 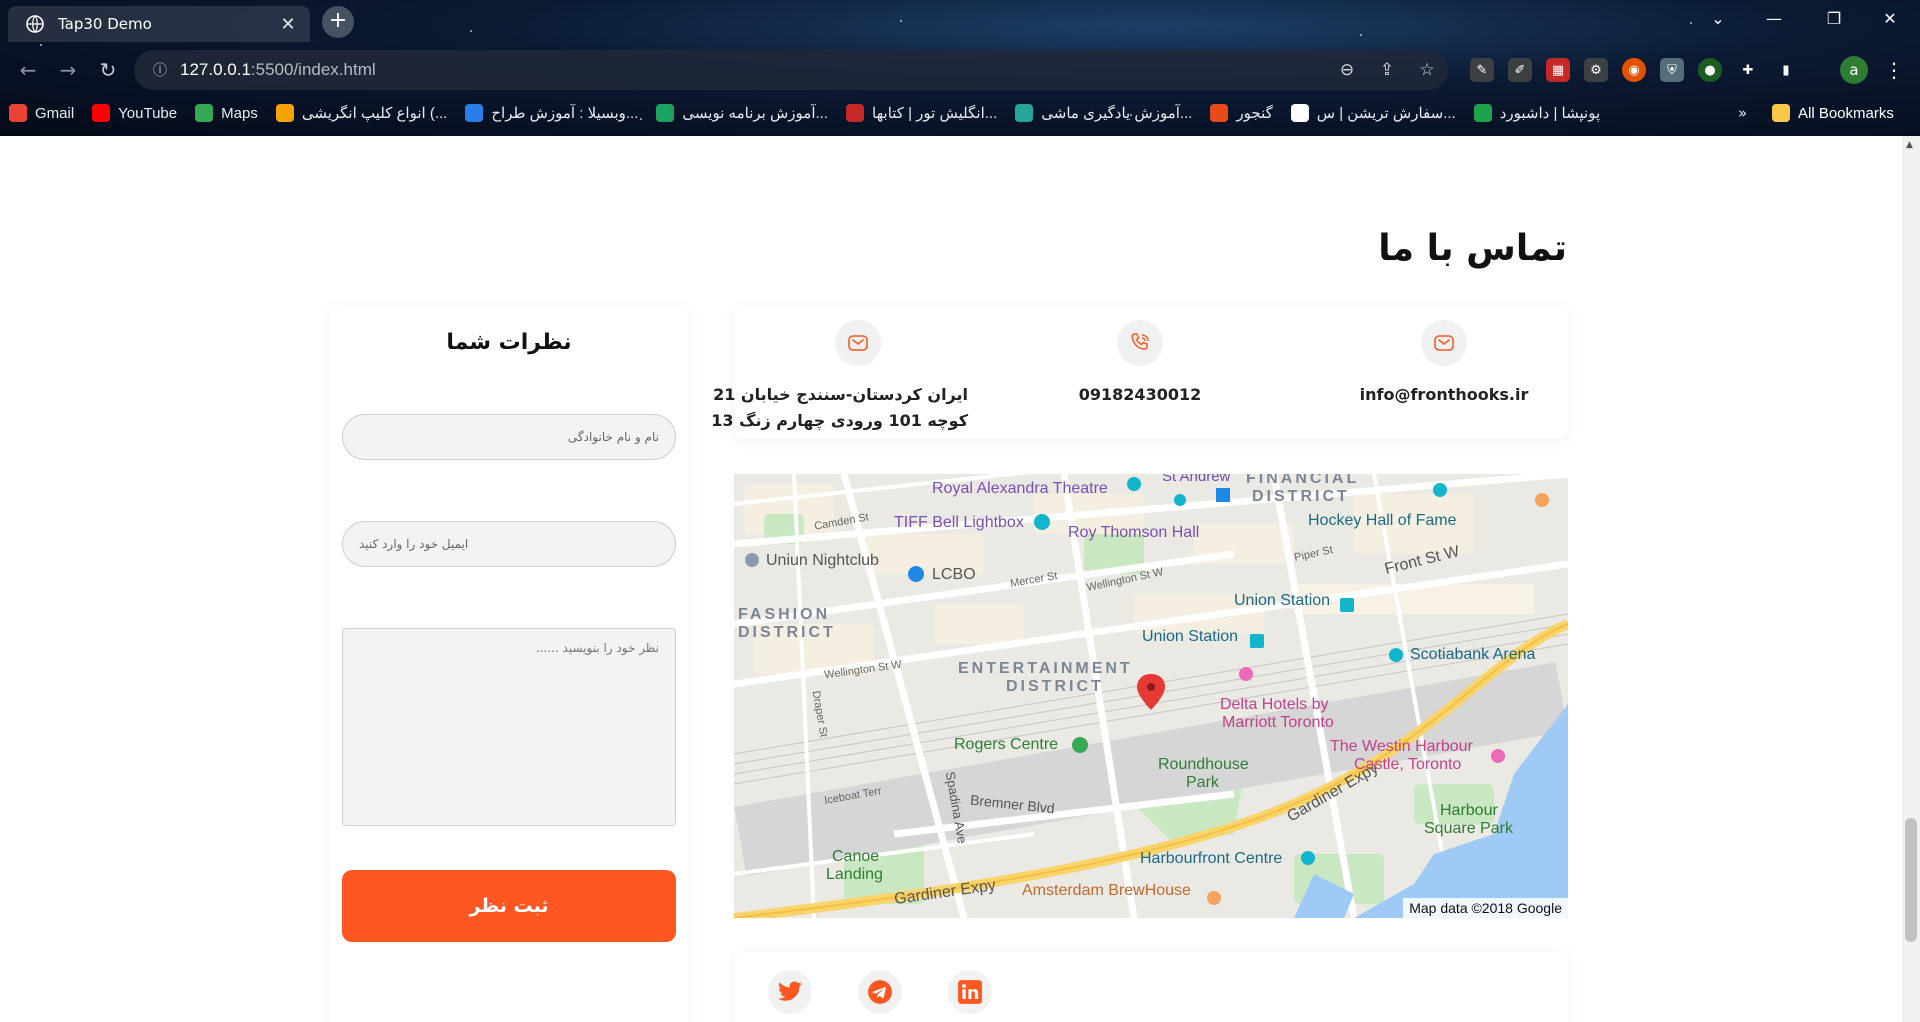 What do you see at coordinates (822, 560) in the screenshot?
I see `map-label: Uniun Nightclub` at bounding box center [822, 560].